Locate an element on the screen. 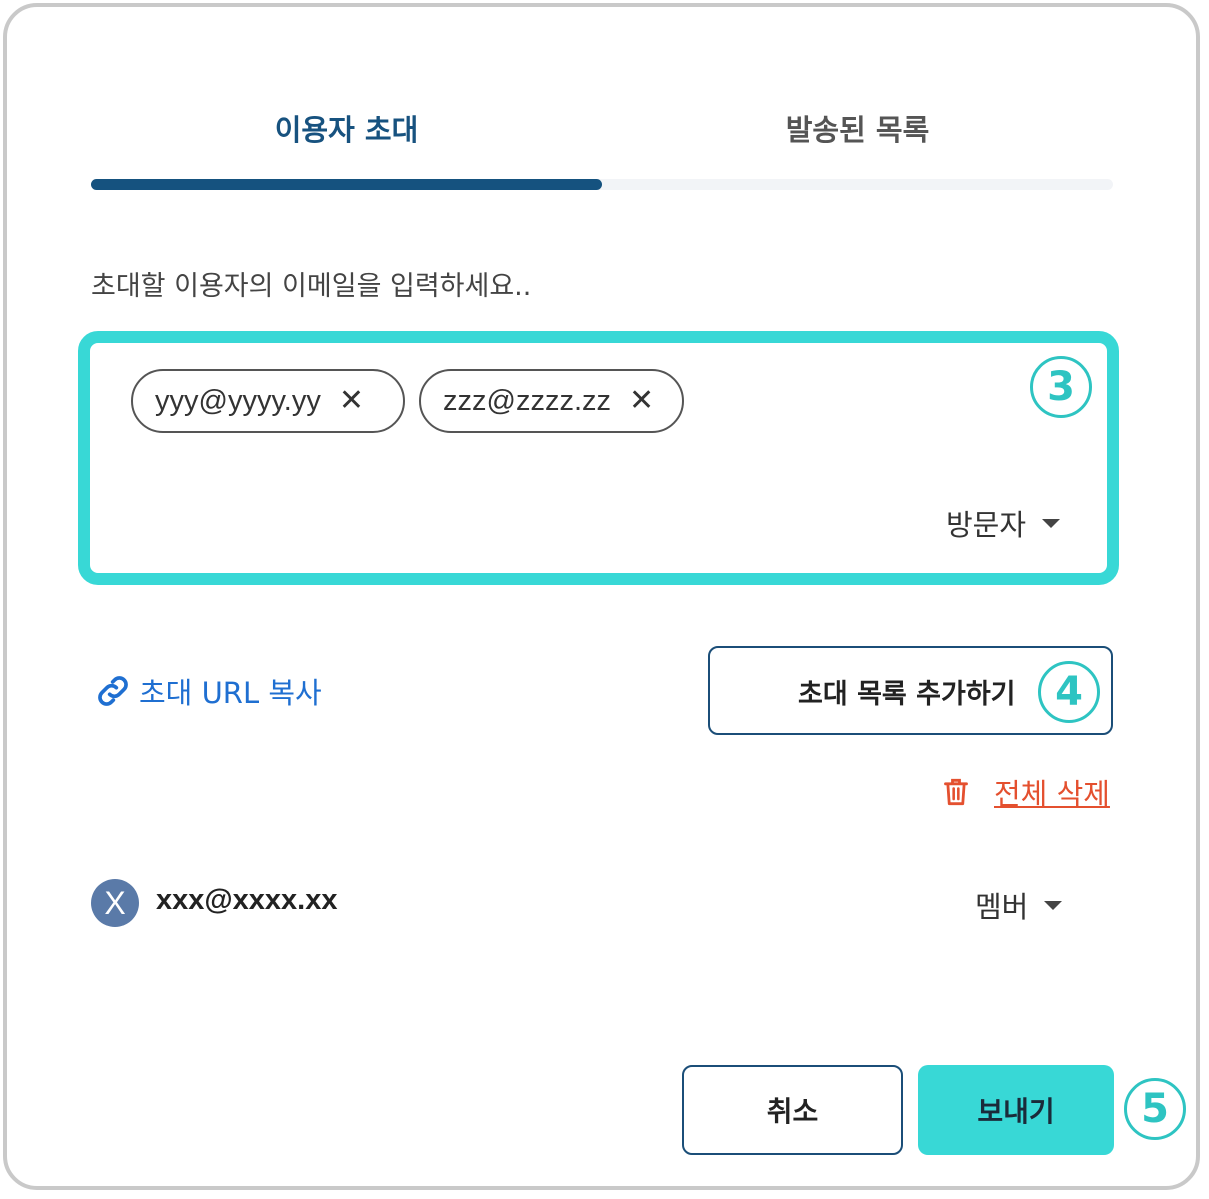  email-chip: yyy@yyyy.yy ✕ is located at coordinates (268, 401).